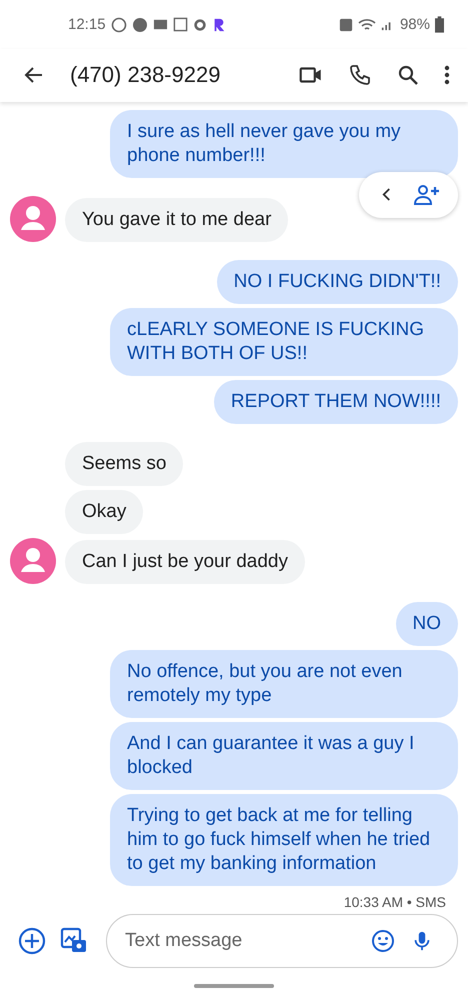 This screenshot has width=468, height=1000. Describe the element at coordinates (185, 562) in the screenshot. I see `received-message: Can I just be your daddy` at that location.